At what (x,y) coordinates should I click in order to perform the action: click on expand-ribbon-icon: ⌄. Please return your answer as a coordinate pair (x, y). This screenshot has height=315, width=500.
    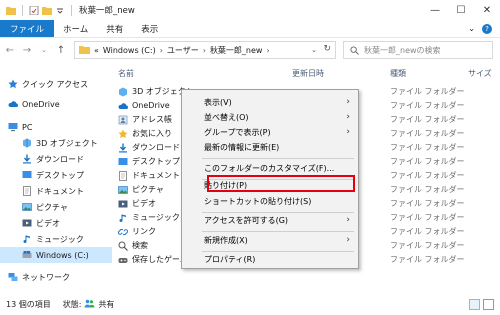
    Looking at the image, I should click on (471, 28).